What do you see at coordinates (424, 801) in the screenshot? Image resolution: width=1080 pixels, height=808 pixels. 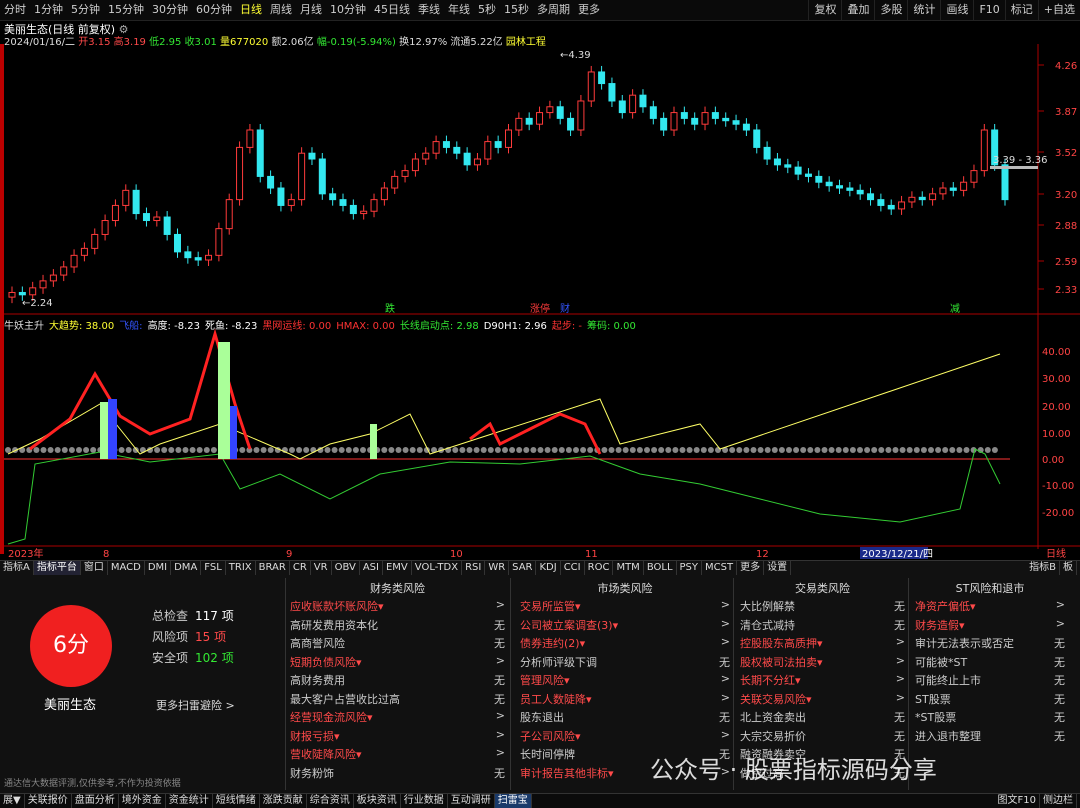 I see `bottom-tab: 行业数据` at bounding box center [424, 801].